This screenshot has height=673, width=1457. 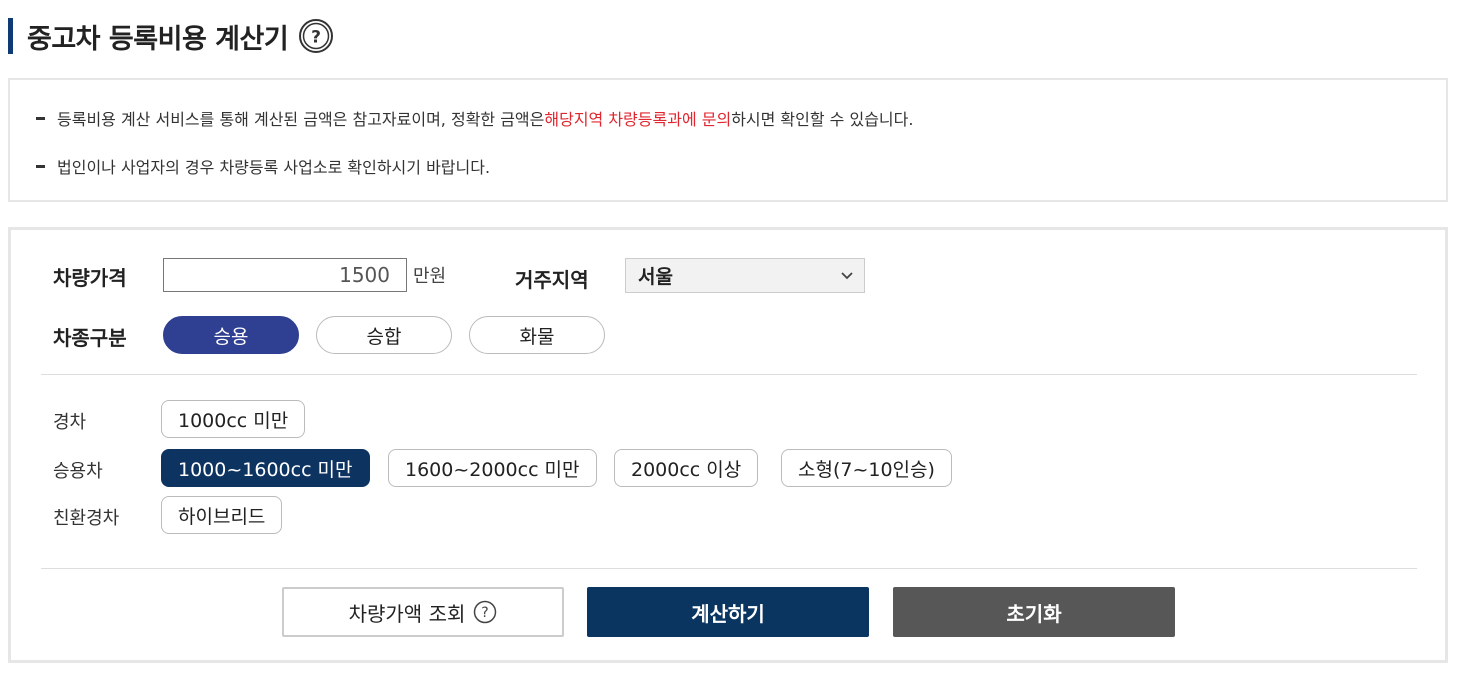 I want to click on option-over-2000cc: 2000cc 이상, so click(x=686, y=468).